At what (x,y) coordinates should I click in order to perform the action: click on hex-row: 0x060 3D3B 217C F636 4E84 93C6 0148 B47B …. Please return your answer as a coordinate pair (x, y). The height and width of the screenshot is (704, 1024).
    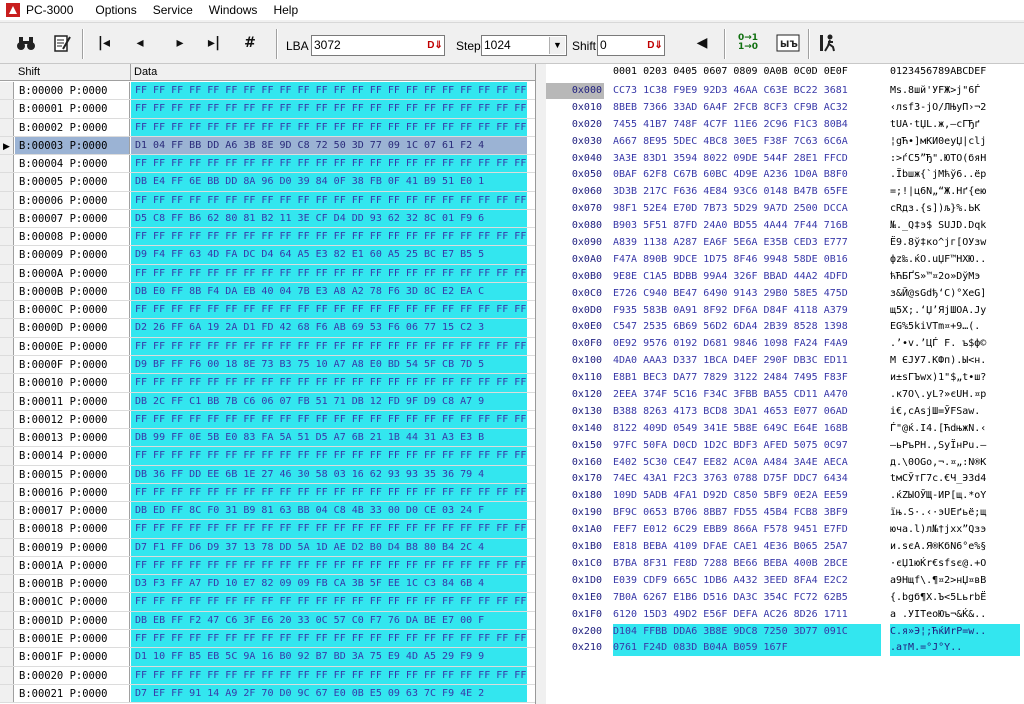
    Looking at the image, I should click on (785, 192).